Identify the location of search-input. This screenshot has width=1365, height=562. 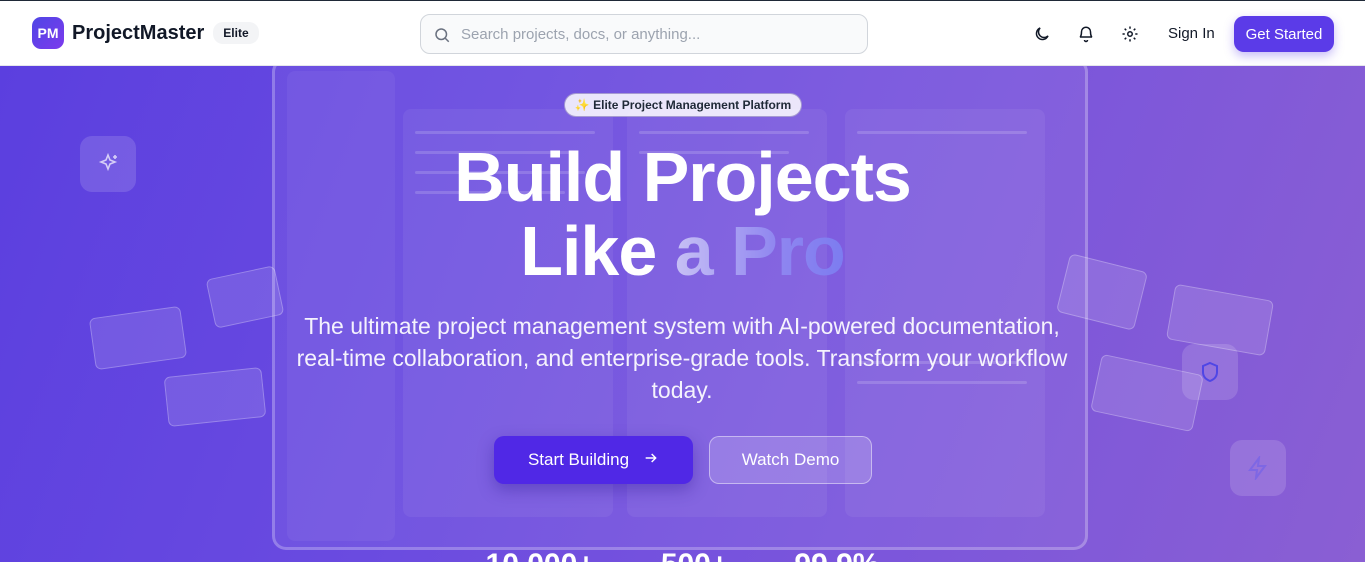
(664, 34).